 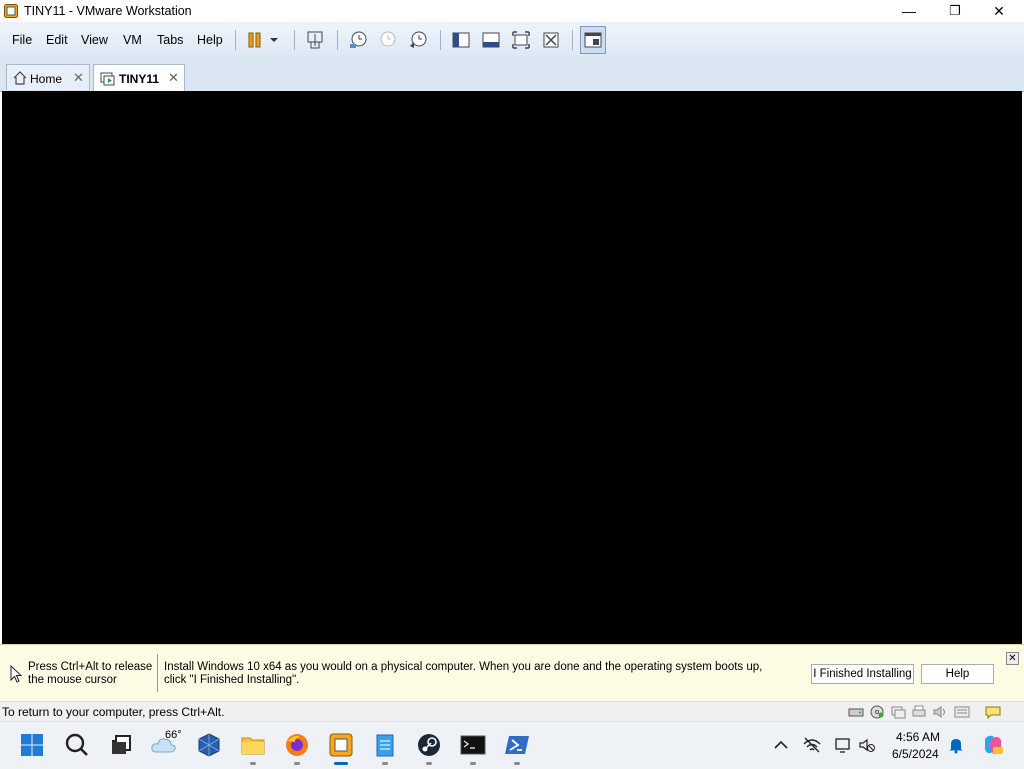 I want to click on pause-icon, so click(x=255, y=40).